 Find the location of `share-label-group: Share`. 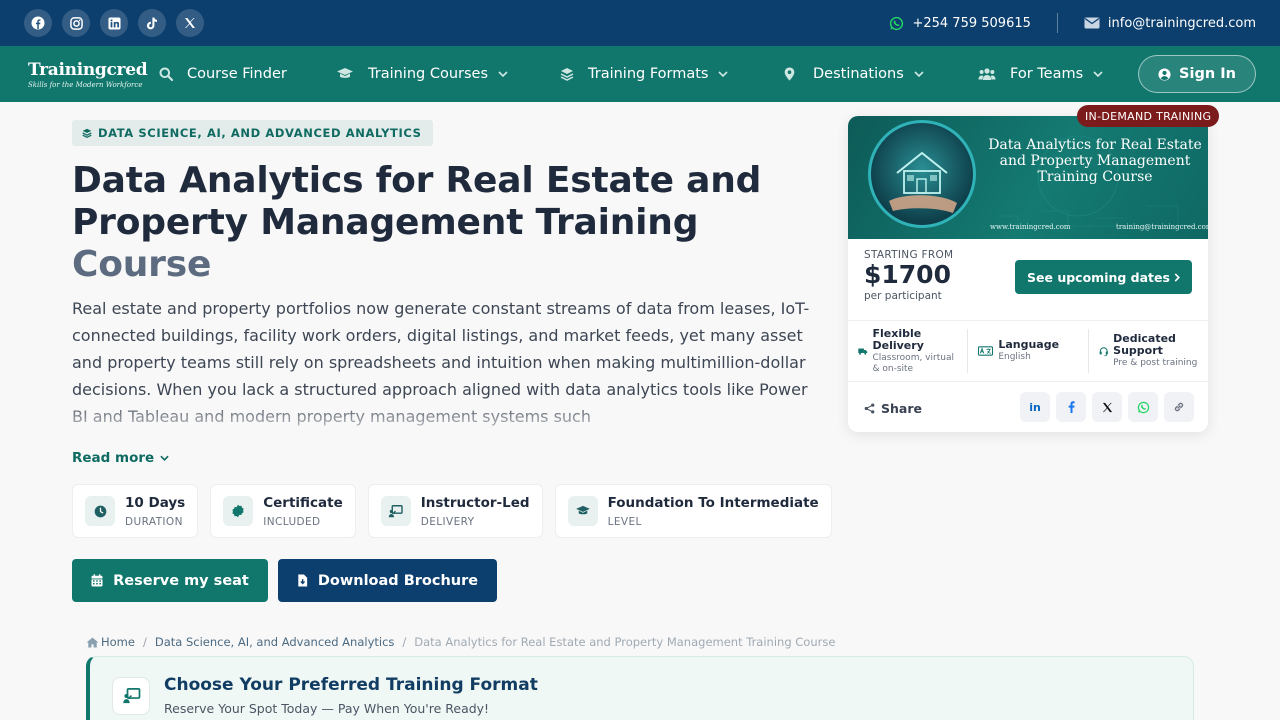

share-label-group: Share is located at coordinates (893, 408).